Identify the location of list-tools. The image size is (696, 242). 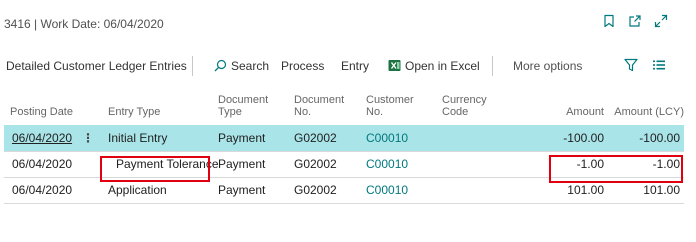
(645, 65).